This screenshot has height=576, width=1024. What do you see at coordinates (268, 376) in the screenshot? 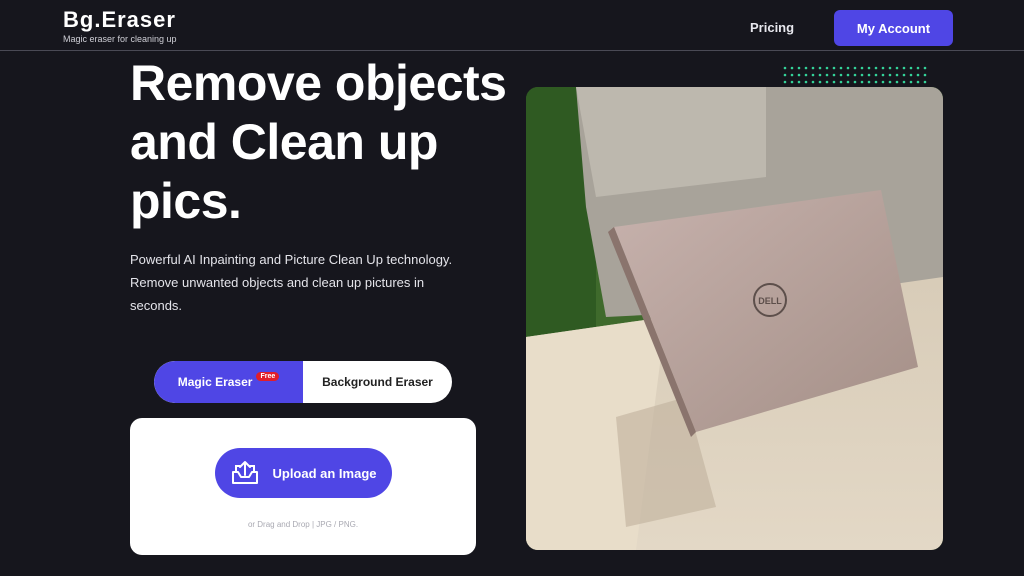
I see `free-badge: Free` at bounding box center [268, 376].